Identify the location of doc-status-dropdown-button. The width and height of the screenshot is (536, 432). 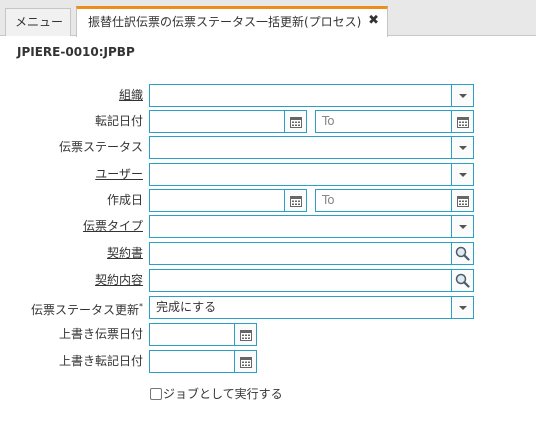
(462, 147).